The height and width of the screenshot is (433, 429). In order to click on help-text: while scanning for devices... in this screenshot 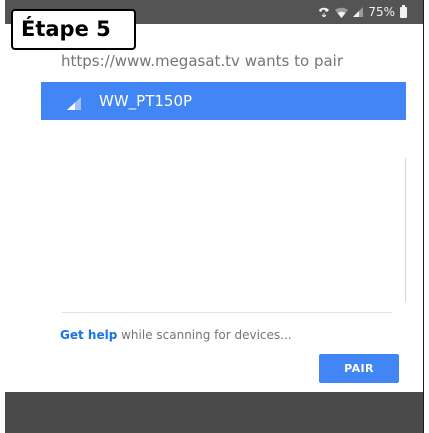, I will do `click(204, 335)`.